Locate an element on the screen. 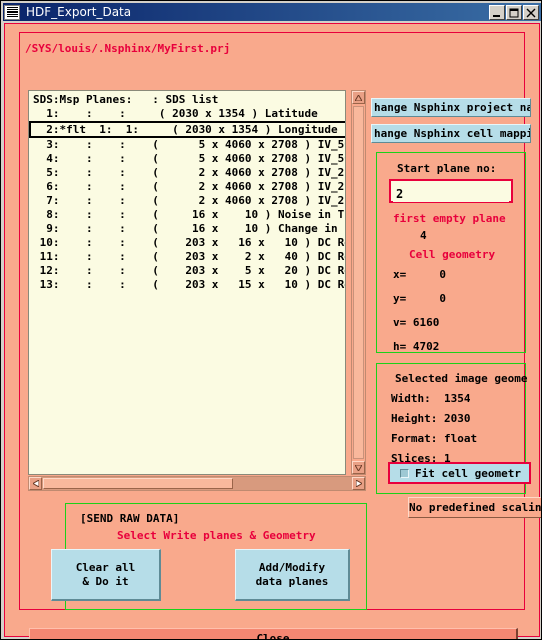 Image resolution: width=542 pixels, height=640 pixels. list-item: 13: : : ( 203 x 15 x 10 ) DC Restor is located at coordinates (189, 285).